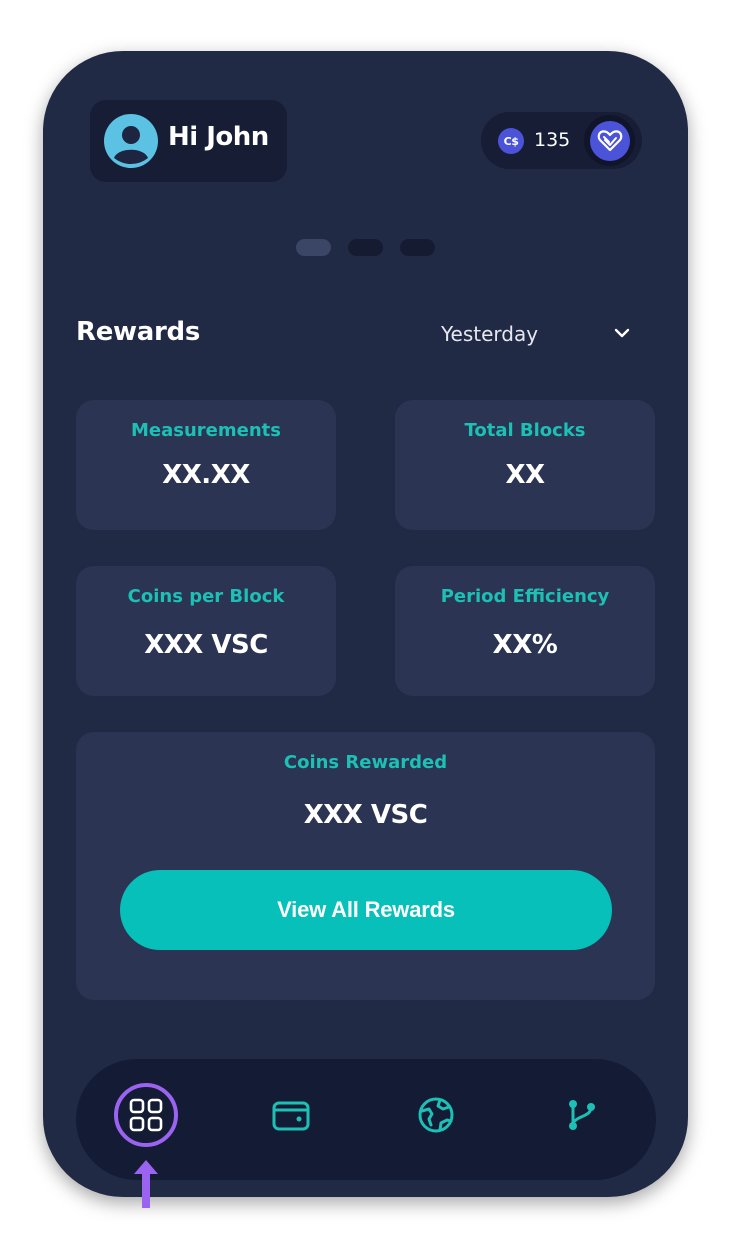 The width and height of the screenshot is (730, 1247). I want to click on avatar-icon, so click(131, 141).